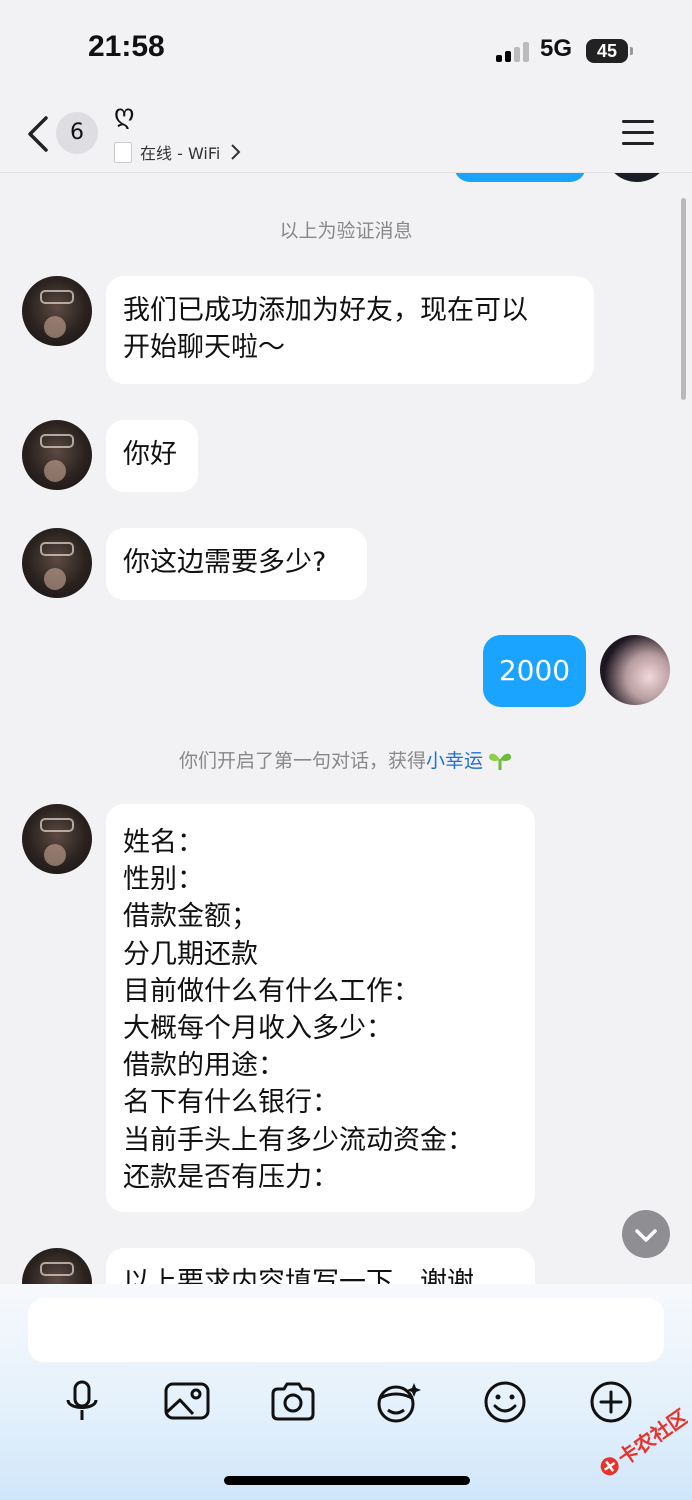 The width and height of the screenshot is (692, 1500). I want to click on avatar, so click(637, 177).